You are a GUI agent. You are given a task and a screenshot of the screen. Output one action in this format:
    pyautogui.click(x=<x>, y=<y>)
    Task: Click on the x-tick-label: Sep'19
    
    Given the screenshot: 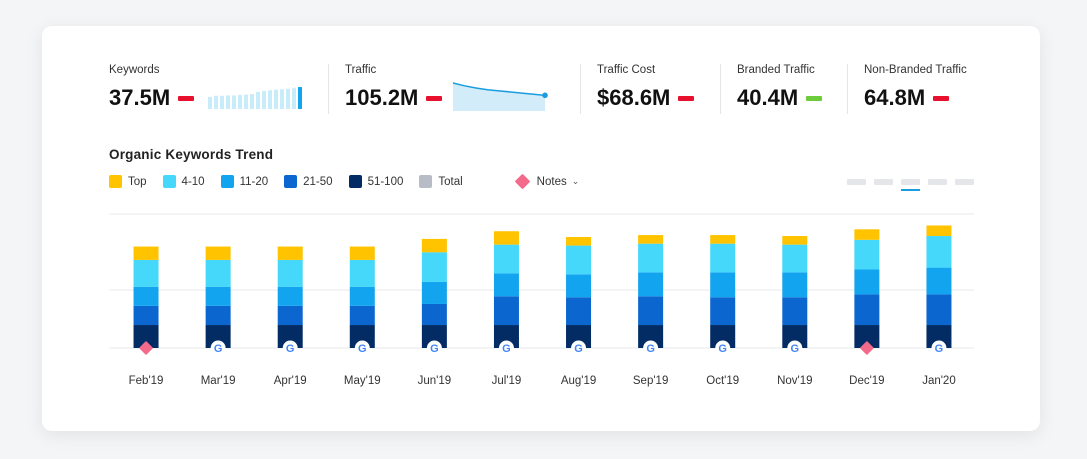 What is the action you would take?
    pyautogui.click(x=650, y=381)
    